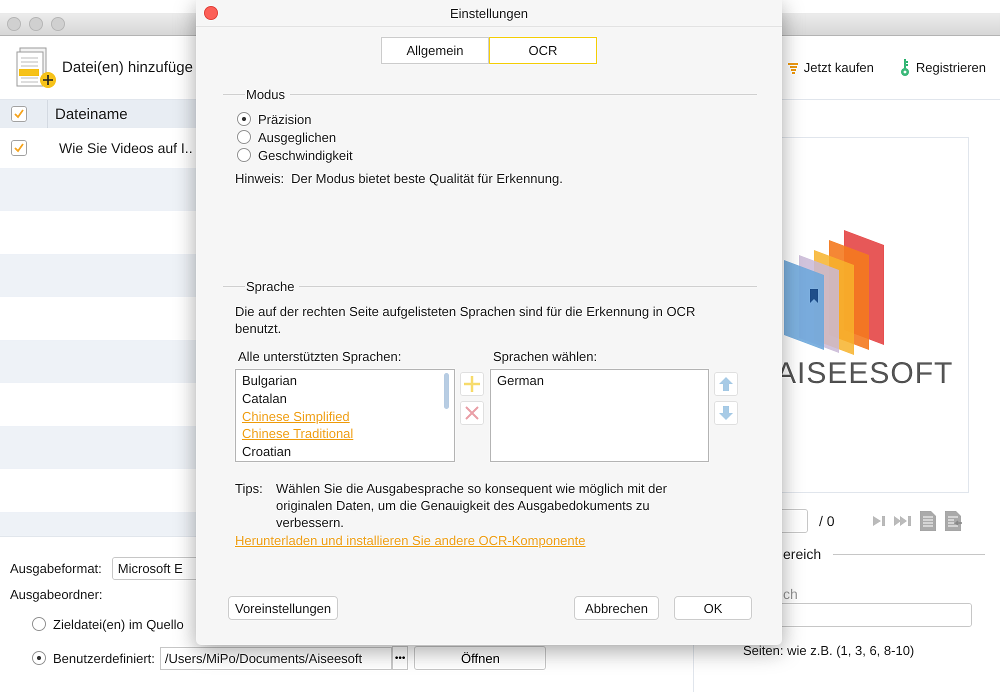 This screenshot has width=1000, height=692. I want to click on tab: OCR, so click(543, 50).